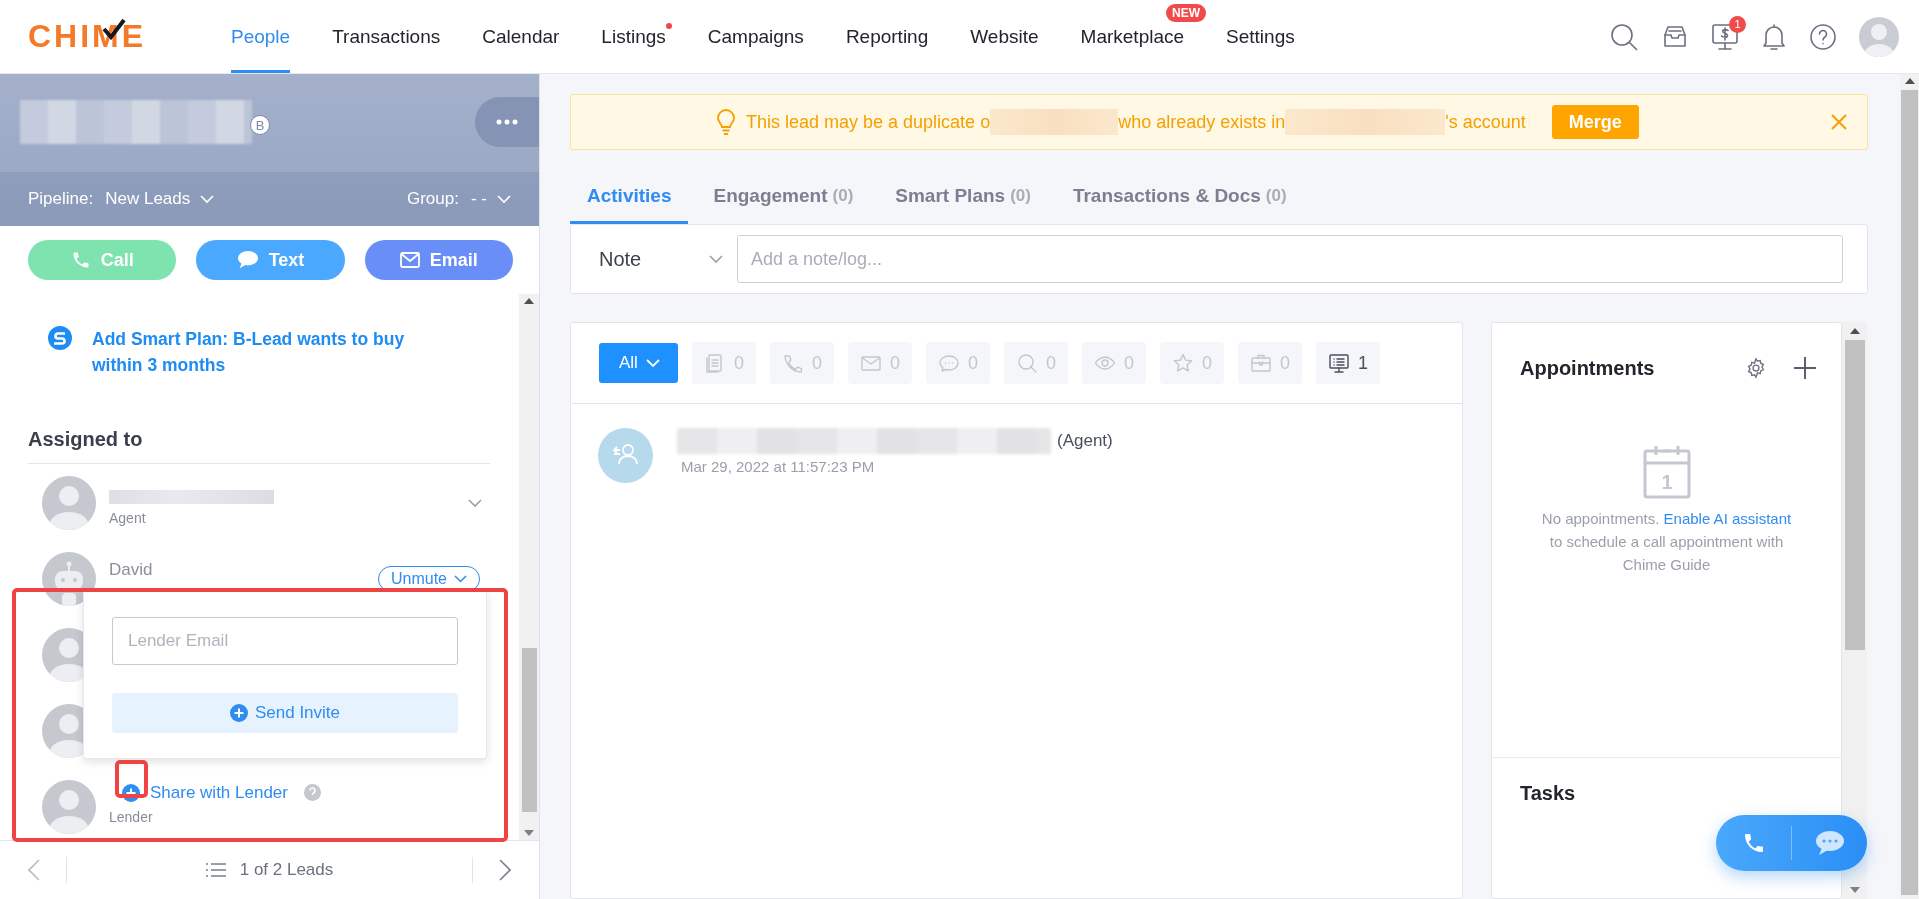  Describe the element at coordinates (432, 199) in the screenshot. I see `group-label: Group:` at that location.